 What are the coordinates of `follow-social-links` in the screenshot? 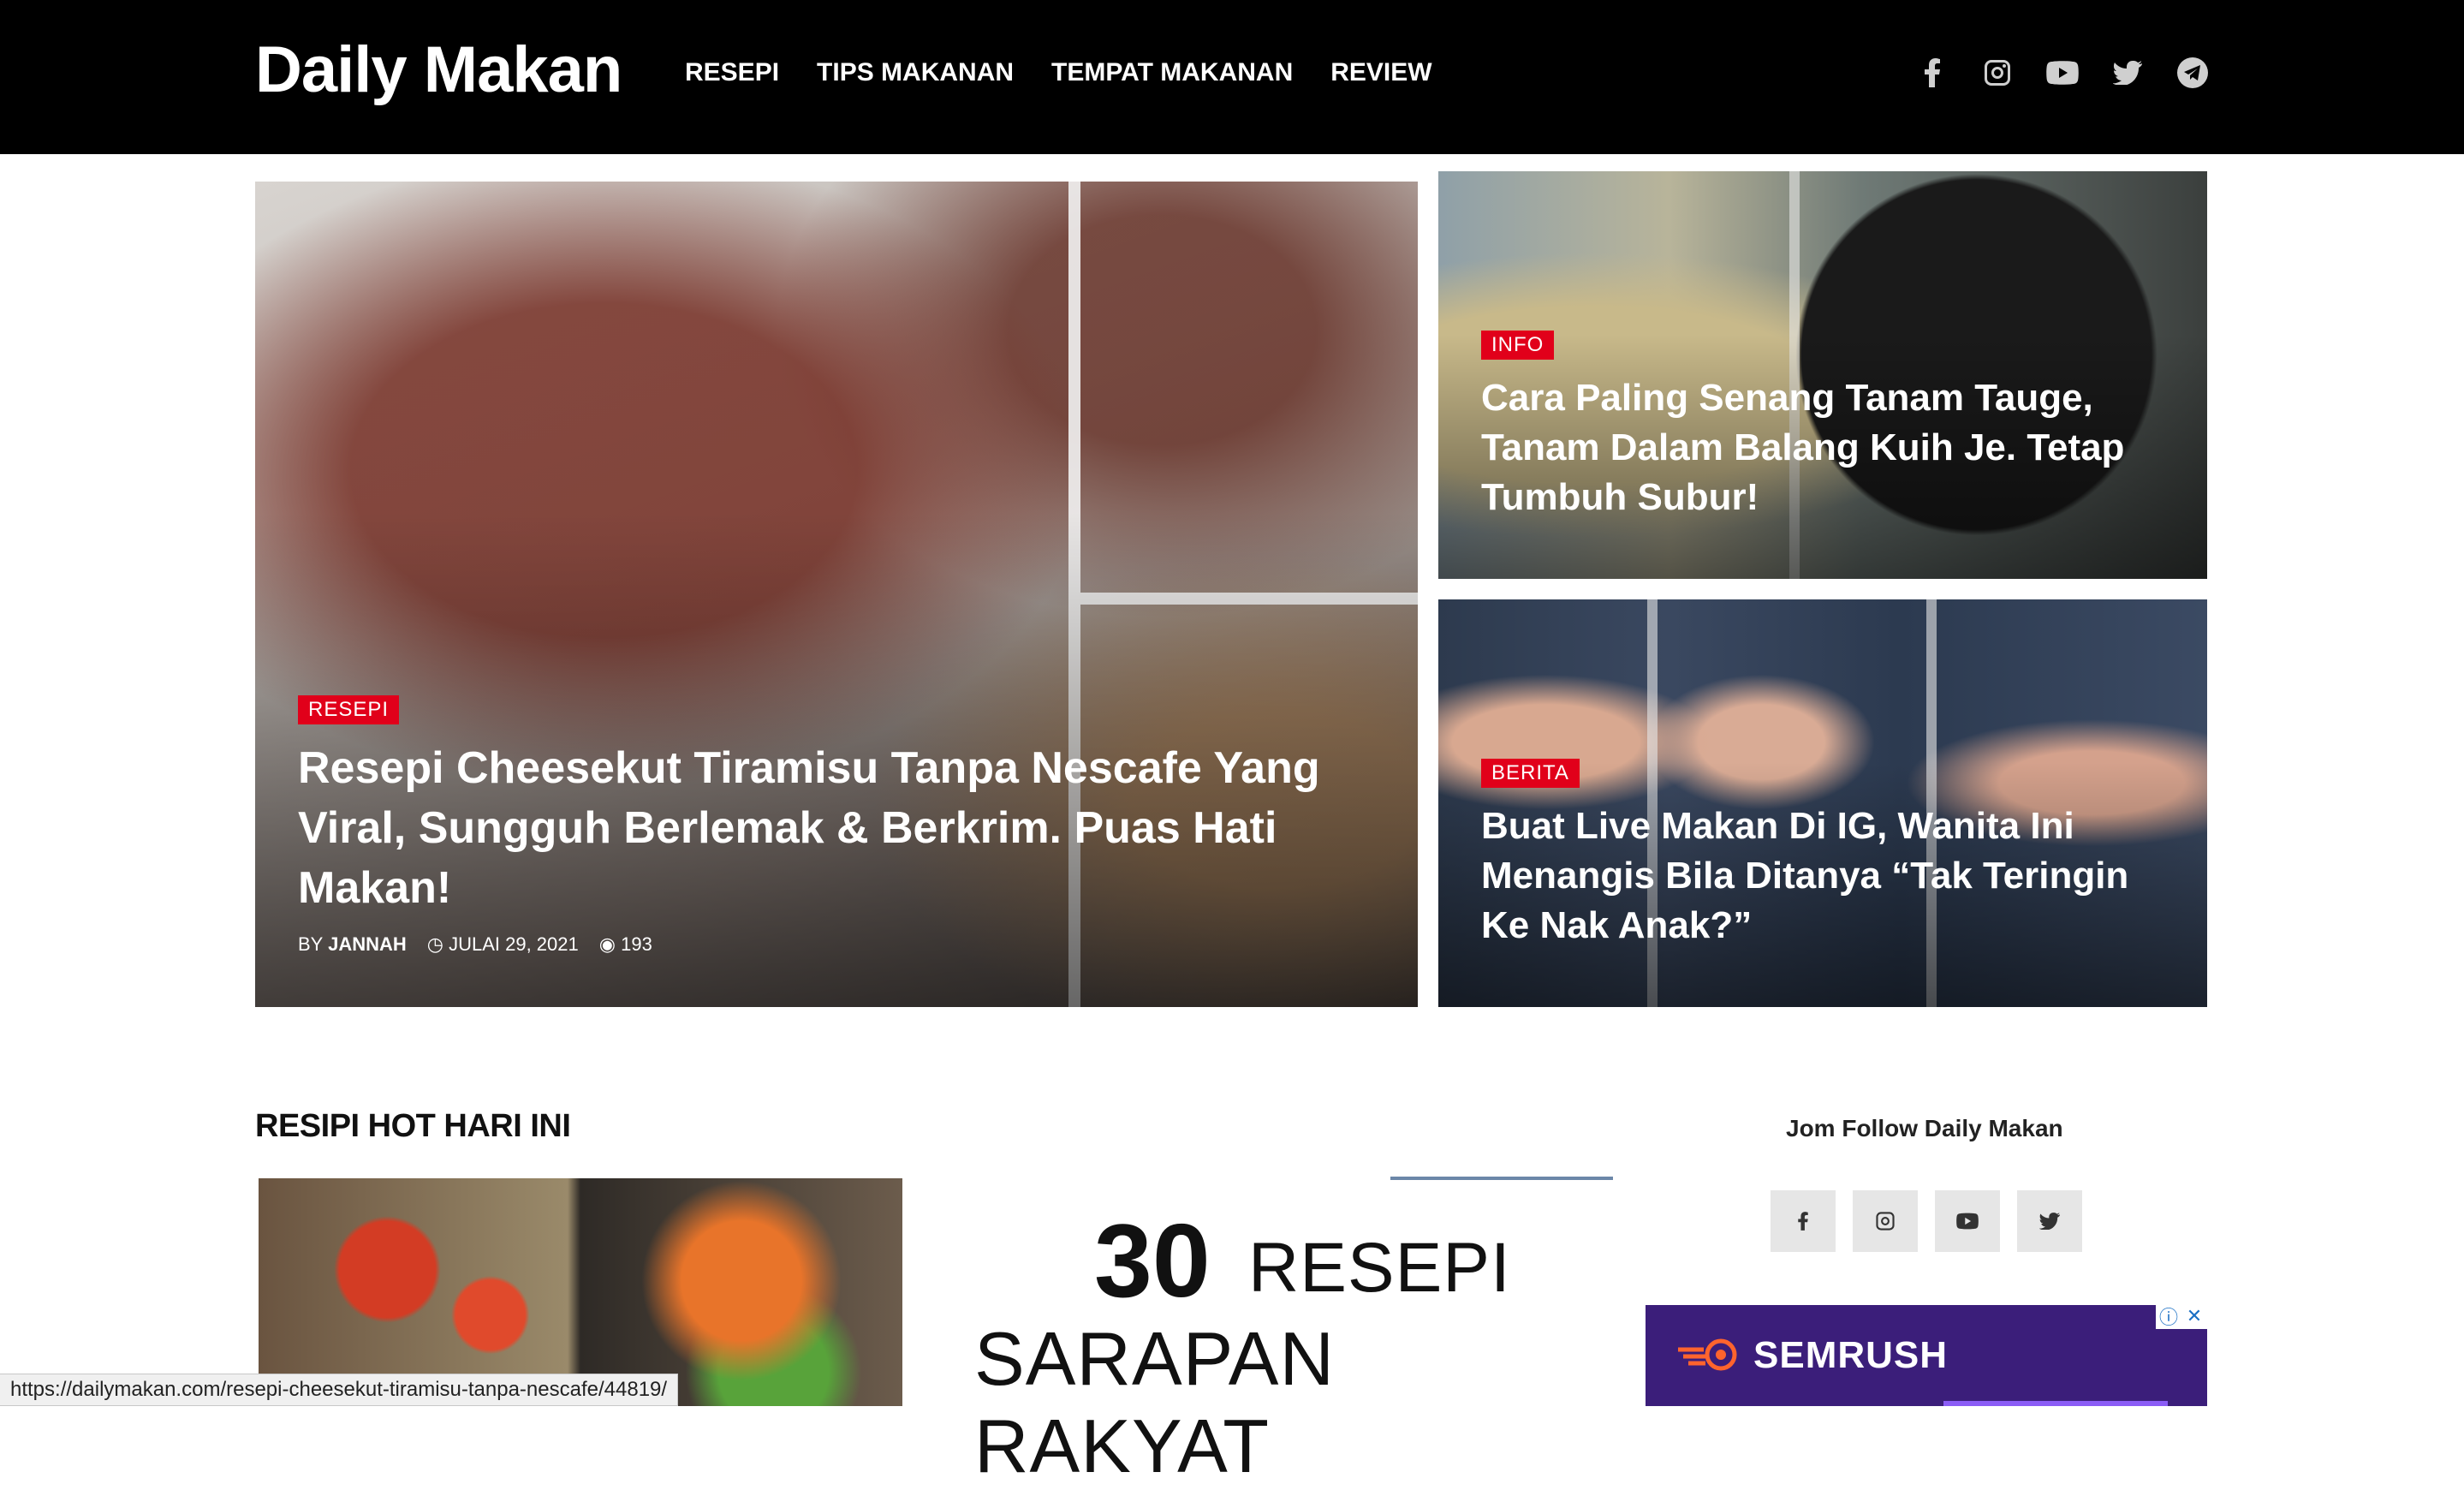 It's located at (1926, 1221).